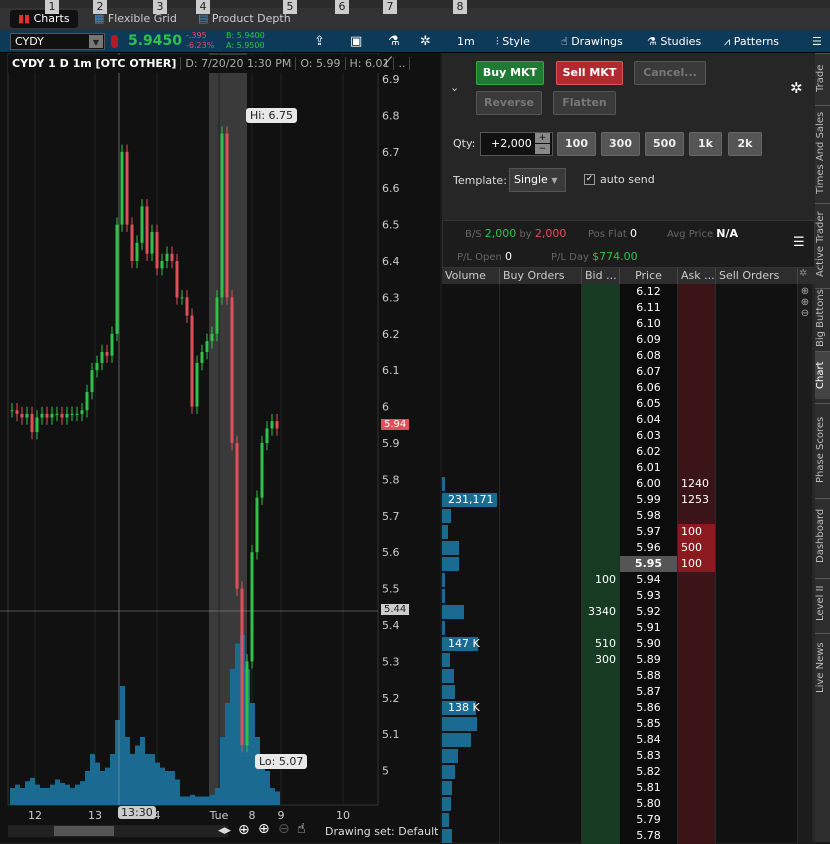 This screenshot has width=830, height=844. Describe the element at coordinates (620, 436) in the screenshot. I see `ladder-row: 6.03` at that location.